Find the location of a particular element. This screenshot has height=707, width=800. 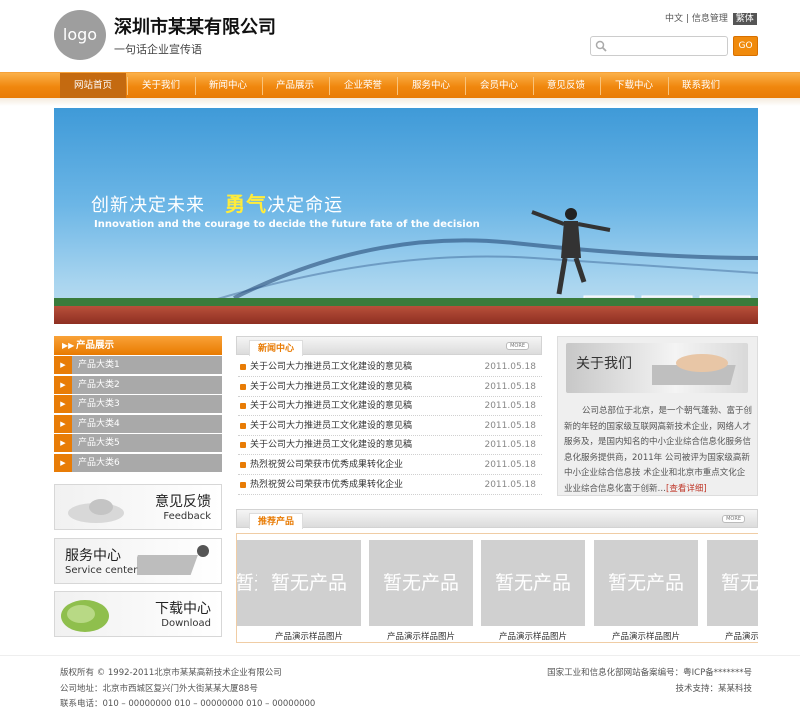

download-box: 下载中心 Download is located at coordinates (138, 614).